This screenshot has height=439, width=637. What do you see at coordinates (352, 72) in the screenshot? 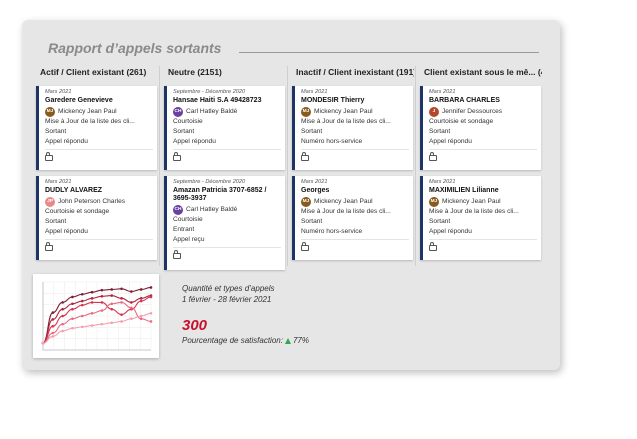
I see `column-header: Inactif / Client inexistant (191)` at bounding box center [352, 72].